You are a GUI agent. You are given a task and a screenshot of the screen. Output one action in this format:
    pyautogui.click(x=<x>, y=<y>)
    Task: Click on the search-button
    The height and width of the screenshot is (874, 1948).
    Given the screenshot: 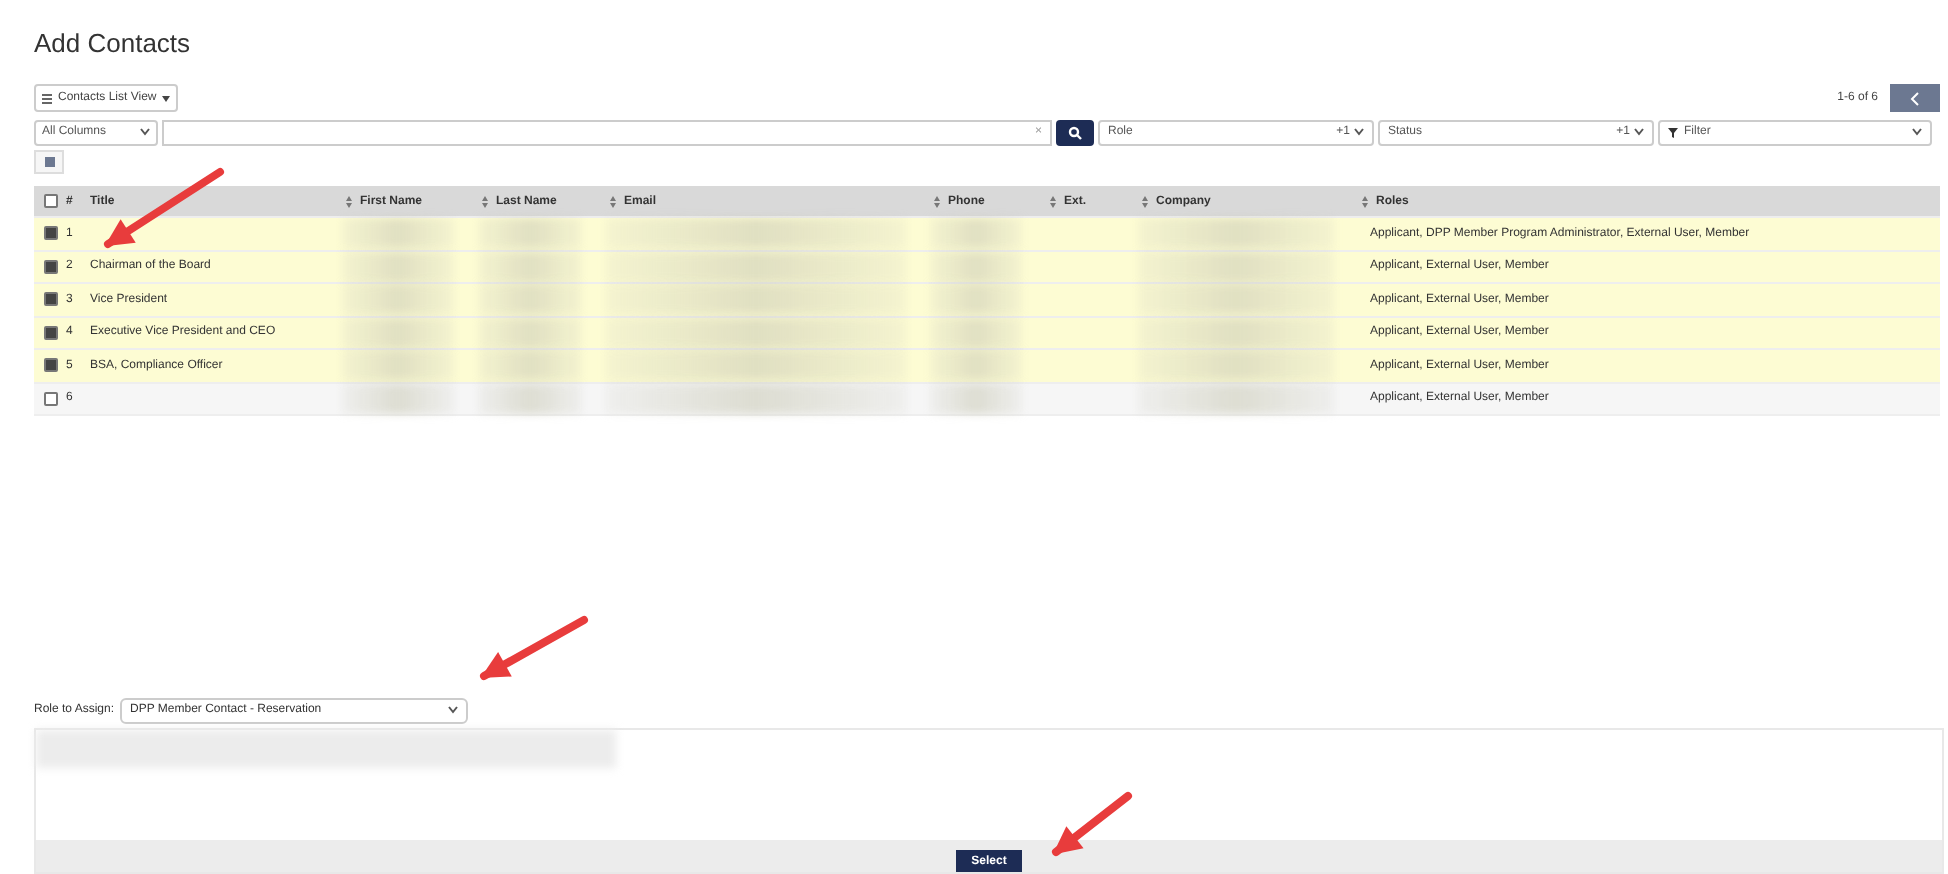 What is the action you would take?
    pyautogui.click(x=1075, y=132)
    